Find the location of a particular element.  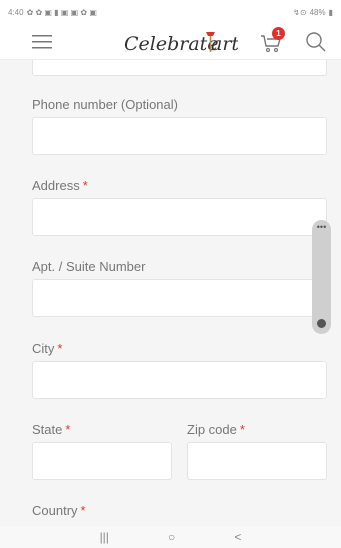

system-nav-bar: ||| ○ < is located at coordinates (170, 537).